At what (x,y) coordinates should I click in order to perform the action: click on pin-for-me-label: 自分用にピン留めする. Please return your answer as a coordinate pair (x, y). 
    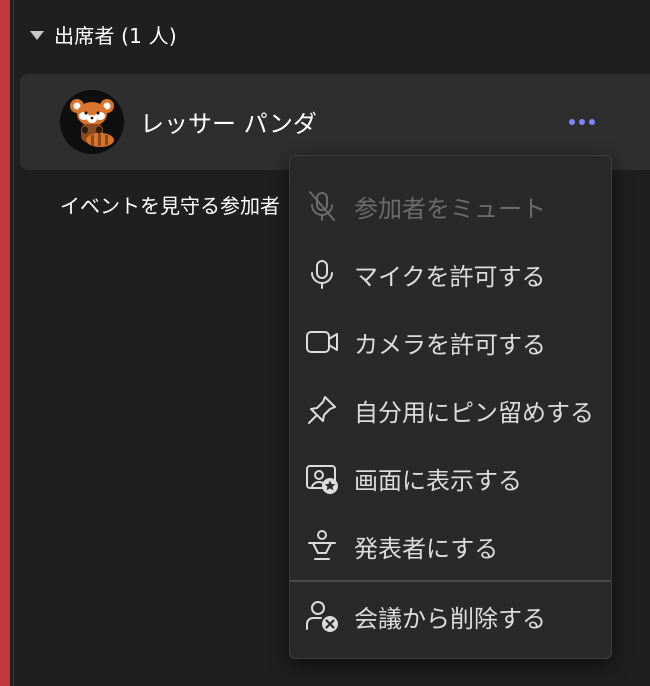
    Looking at the image, I should click on (474, 412).